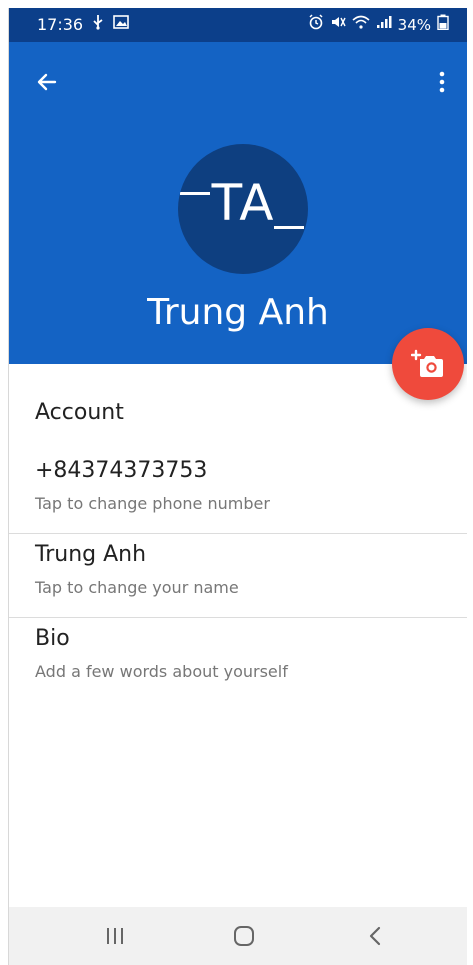 Image resolution: width=473 pixels, height=965 pixels. I want to click on row-phone-number: +84374373753 Tap to change phone number, so click(238, 492).